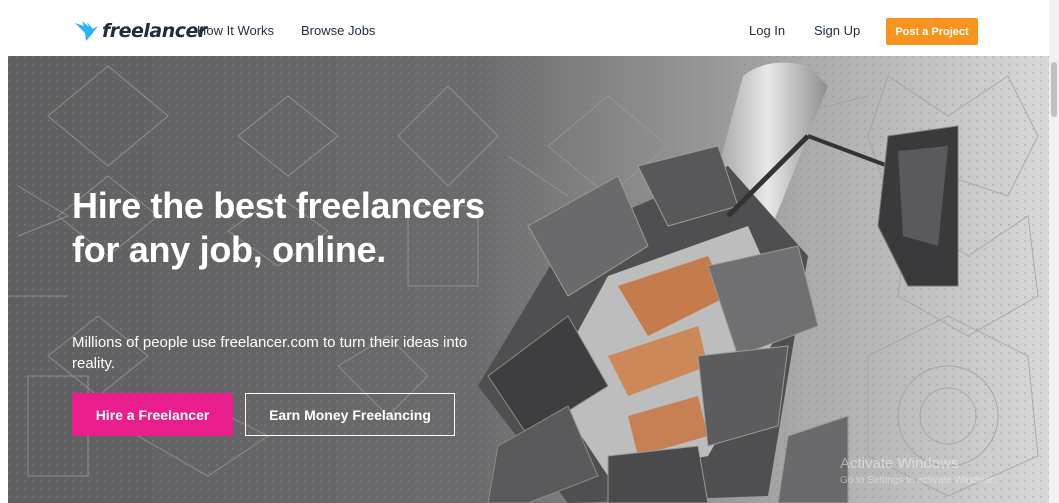 This screenshot has width=1059, height=503. I want to click on earn-money-button: Earn Money Freelancing, so click(350, 414).